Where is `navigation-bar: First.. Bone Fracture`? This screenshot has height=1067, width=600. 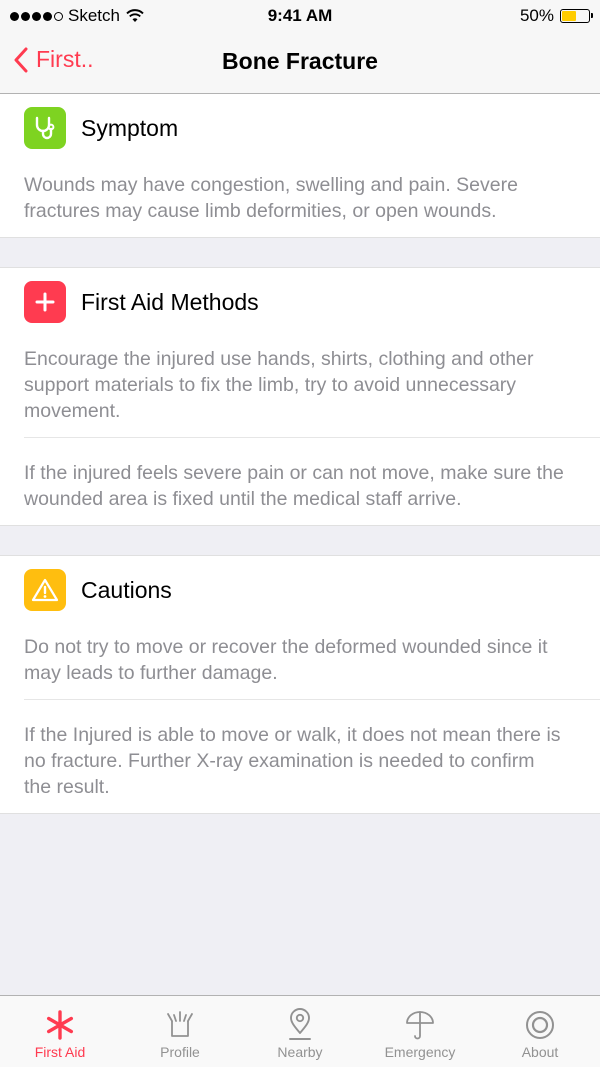
navigation-bar: First.. Bone Fracture is located at coordinates (300, 63).